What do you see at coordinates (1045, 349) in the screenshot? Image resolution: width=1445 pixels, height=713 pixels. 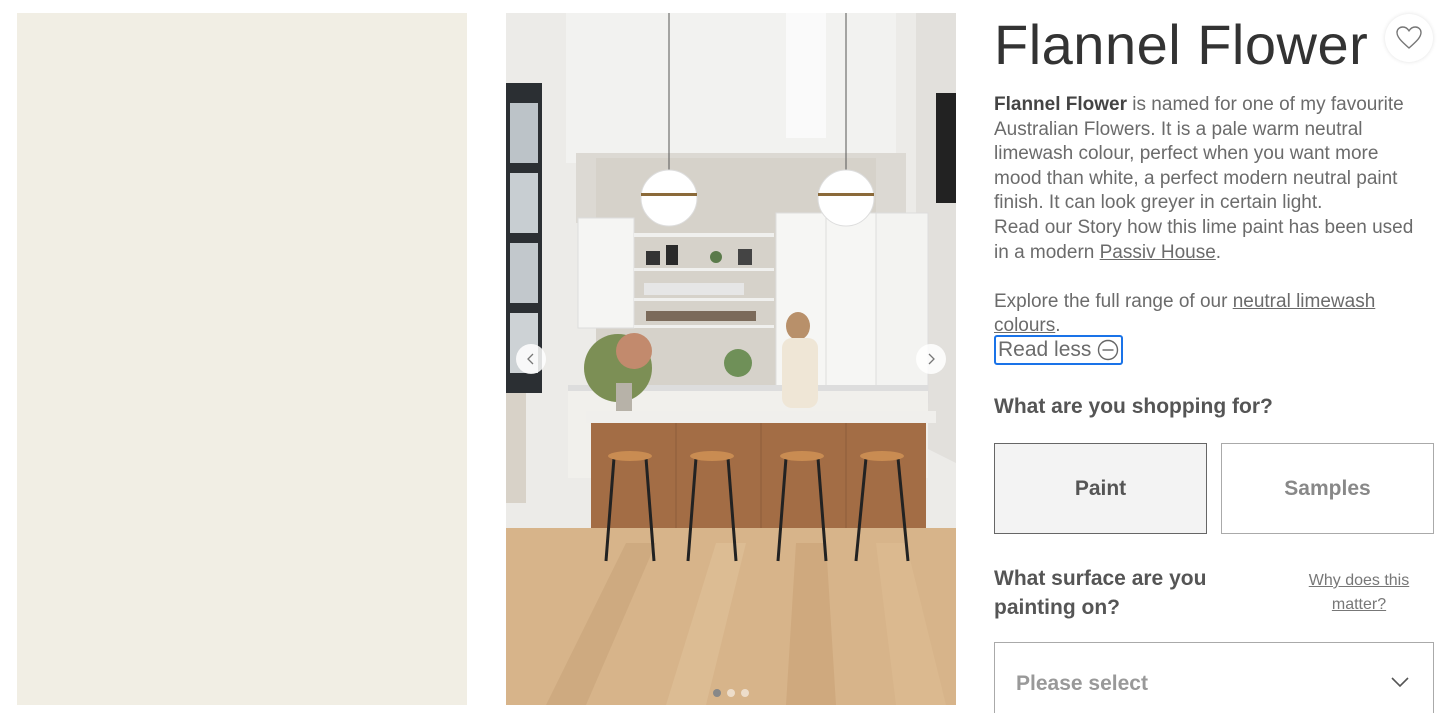 I see `read-less-label: Read less` at bounding box center [1045, 349].